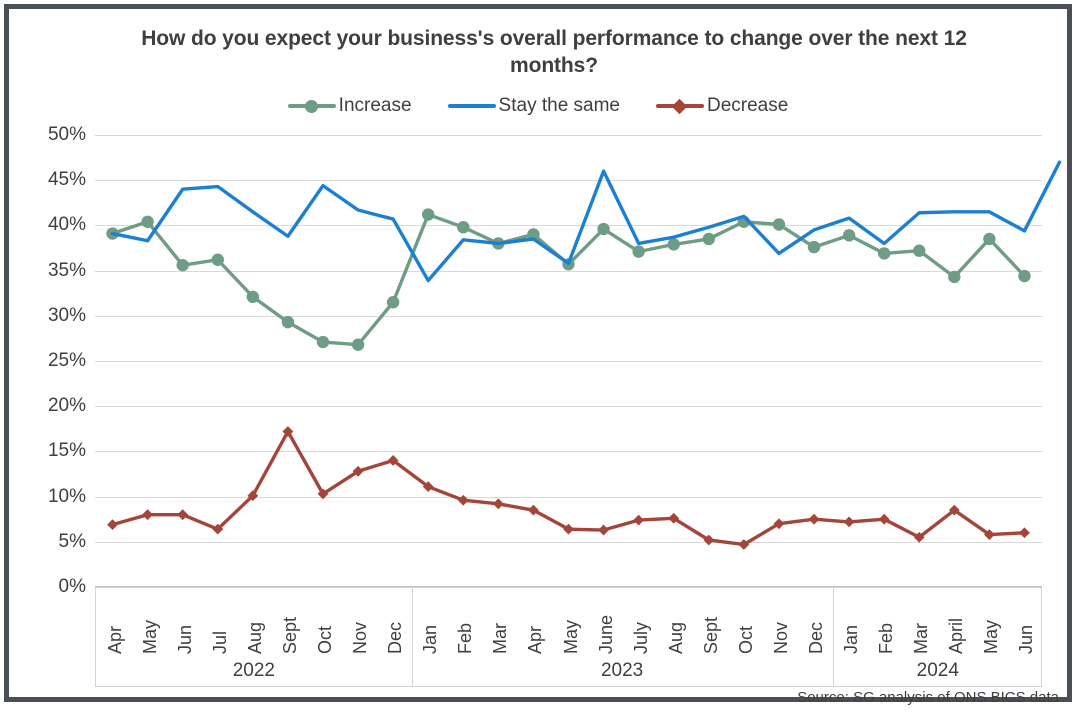  I want to click on stay-the-same-marker-icon, so click(471, 106).